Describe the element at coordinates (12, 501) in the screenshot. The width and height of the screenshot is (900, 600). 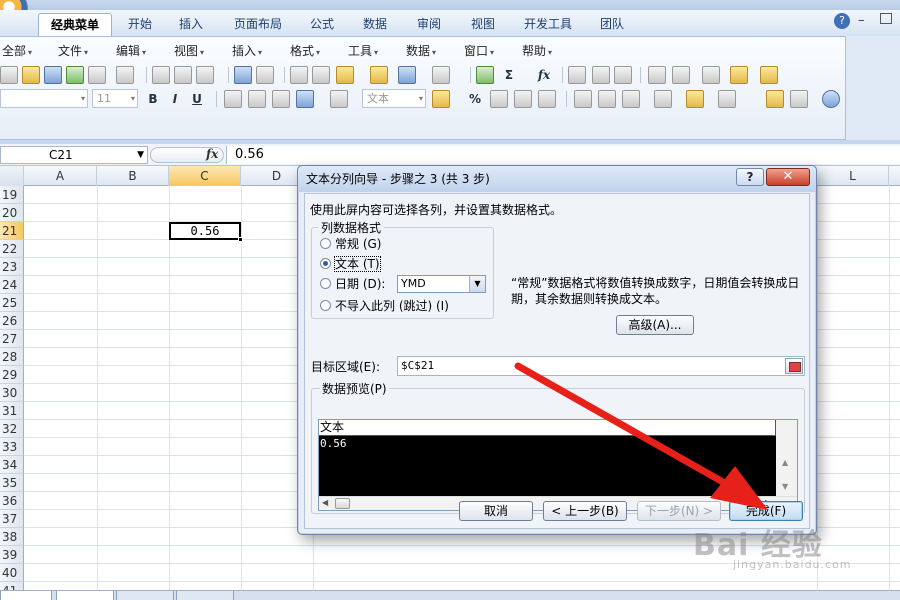
I see `row-header-36: 36` at that location.